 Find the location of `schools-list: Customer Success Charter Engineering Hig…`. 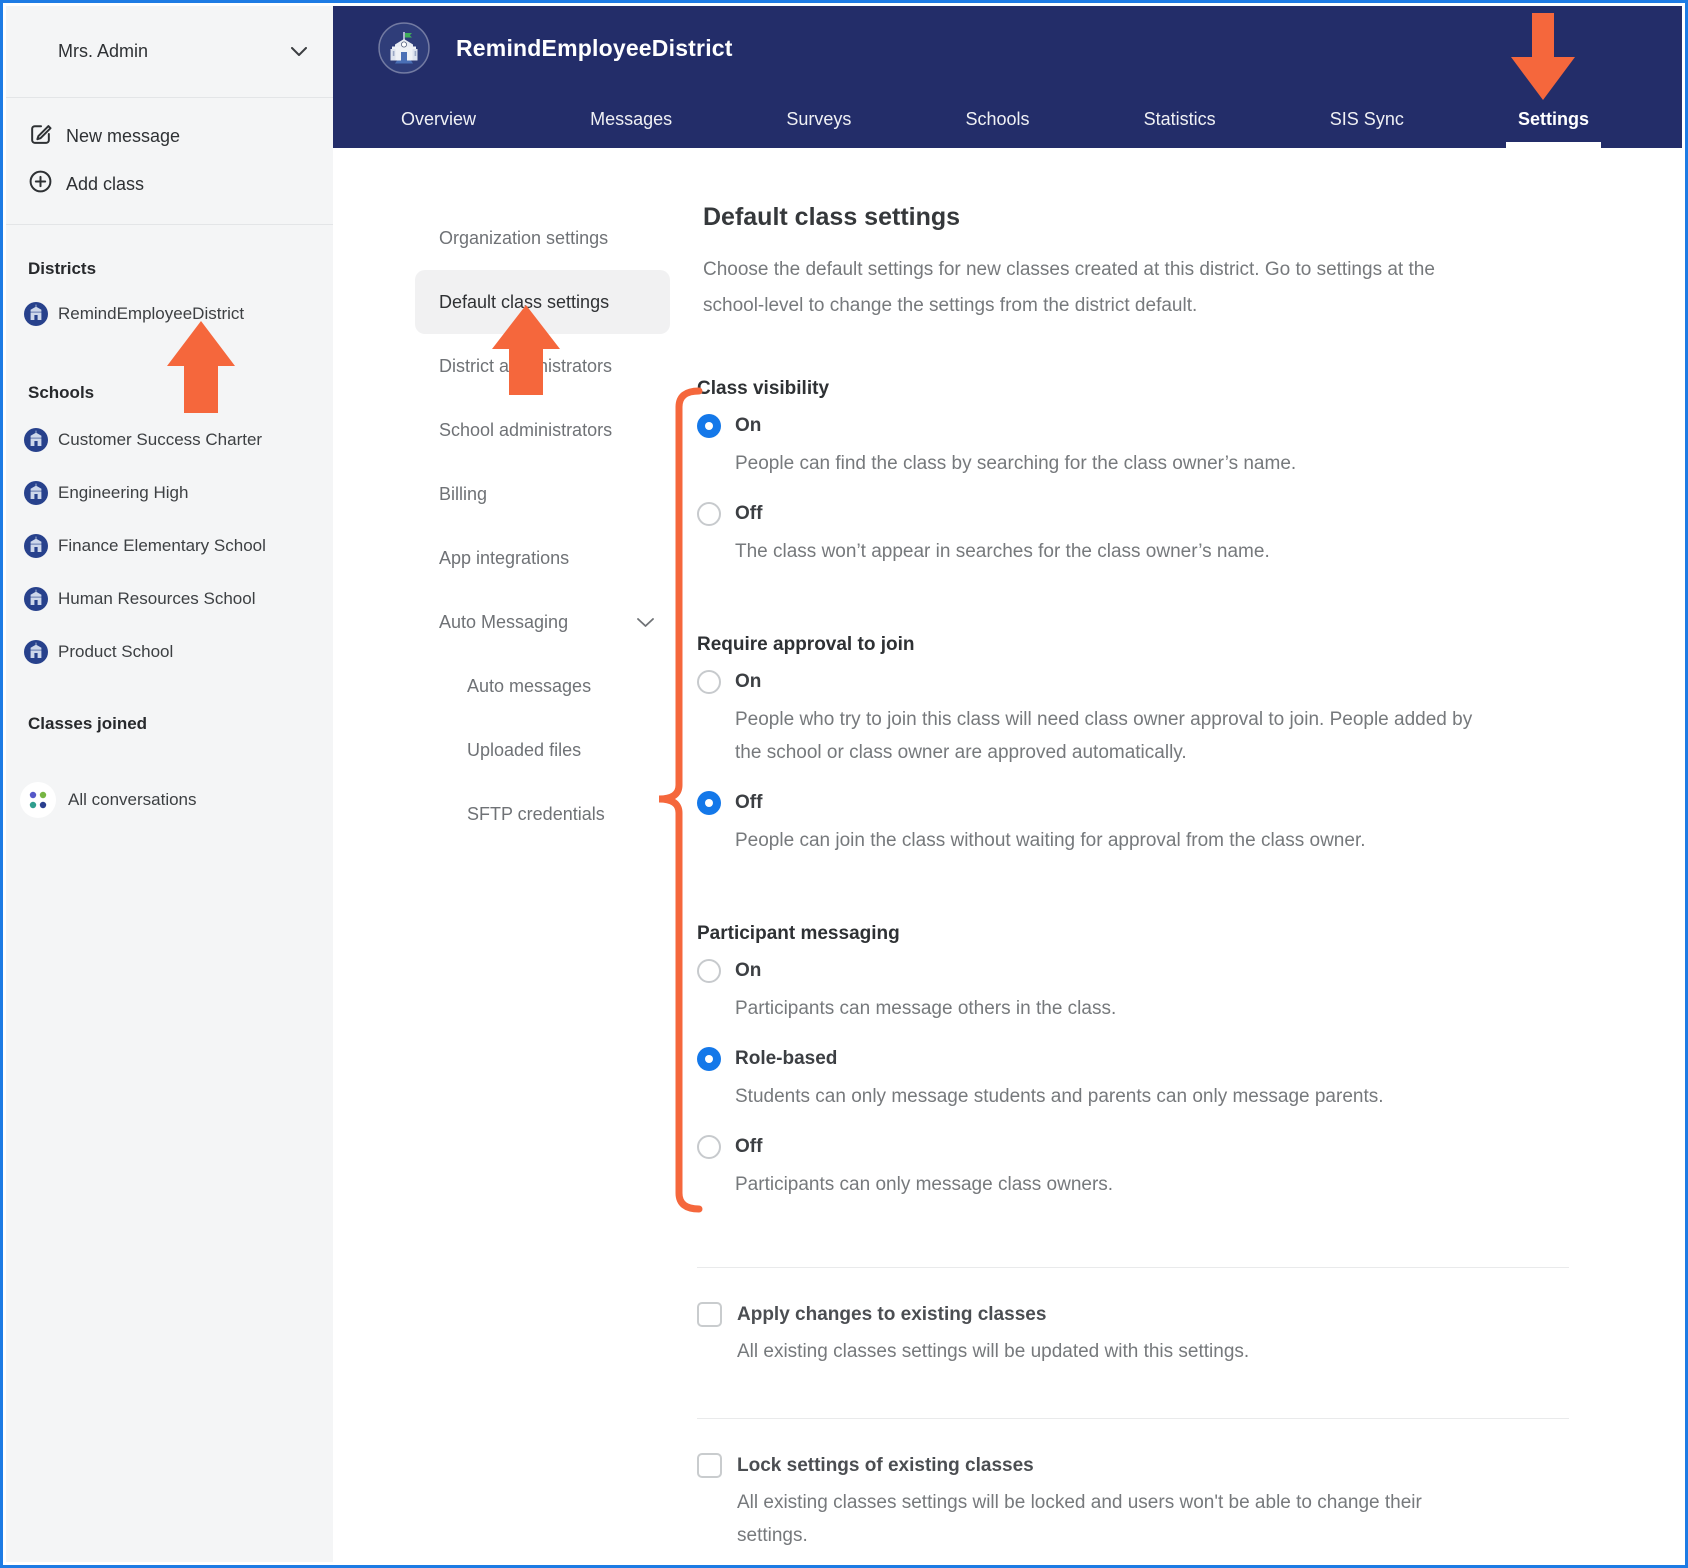

schools-list: Customer Success Charter Engineering Hig… is located at coordinates (169, 545).